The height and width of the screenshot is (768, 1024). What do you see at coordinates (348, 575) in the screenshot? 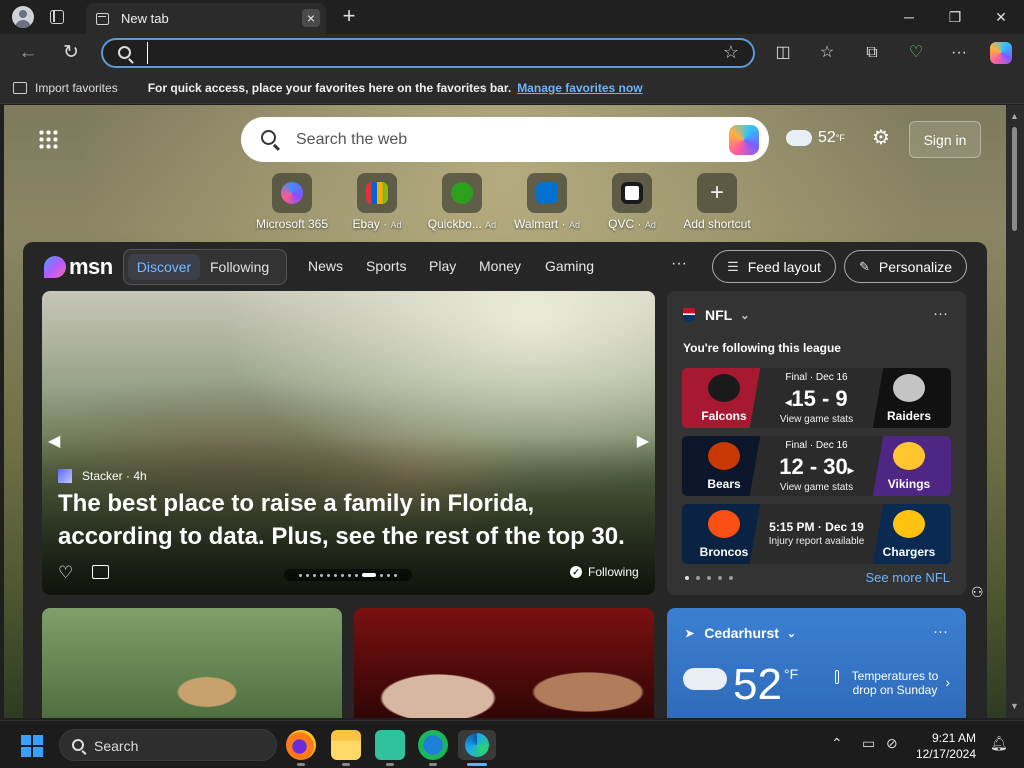
I see `carousel-pager` at bounding box center [348, 575].